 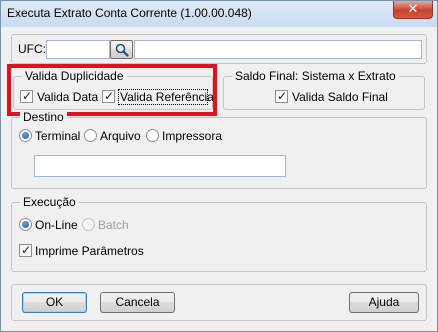 I want to click on valida-saldo-final-label: Valida Saldo Final, so click(x=340, y=97).